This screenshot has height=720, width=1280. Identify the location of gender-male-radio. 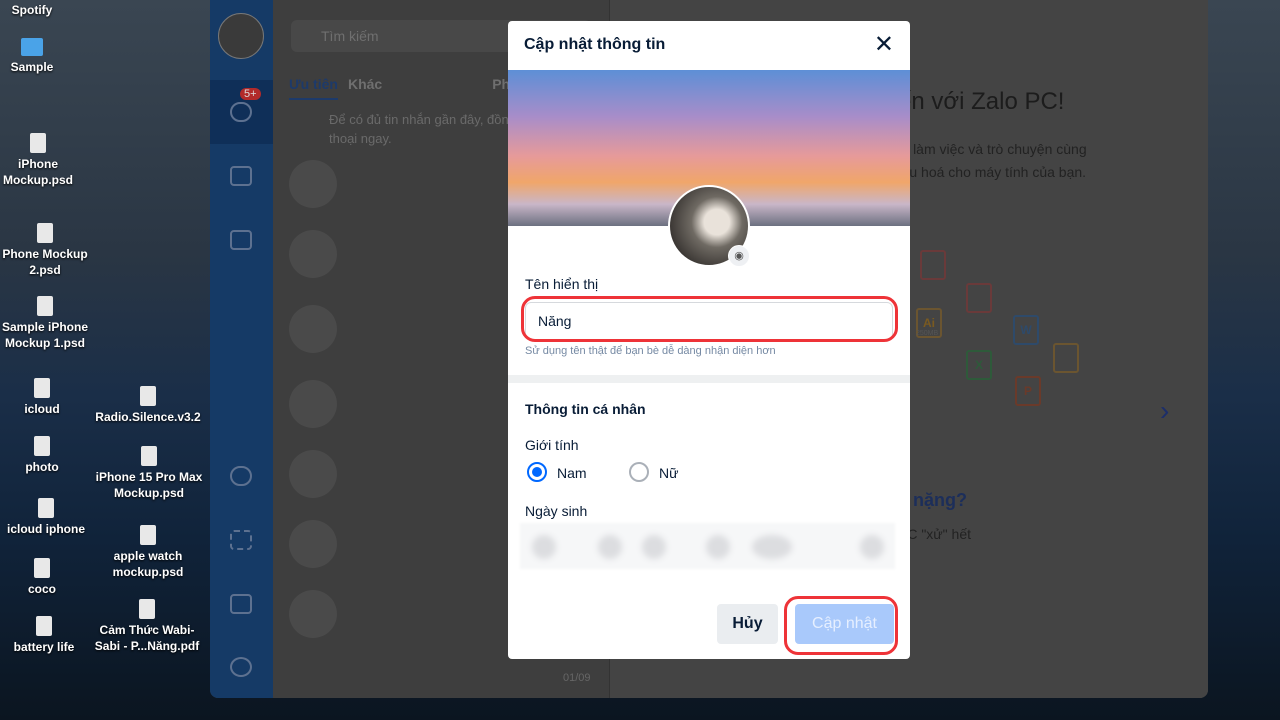
(537, 472).